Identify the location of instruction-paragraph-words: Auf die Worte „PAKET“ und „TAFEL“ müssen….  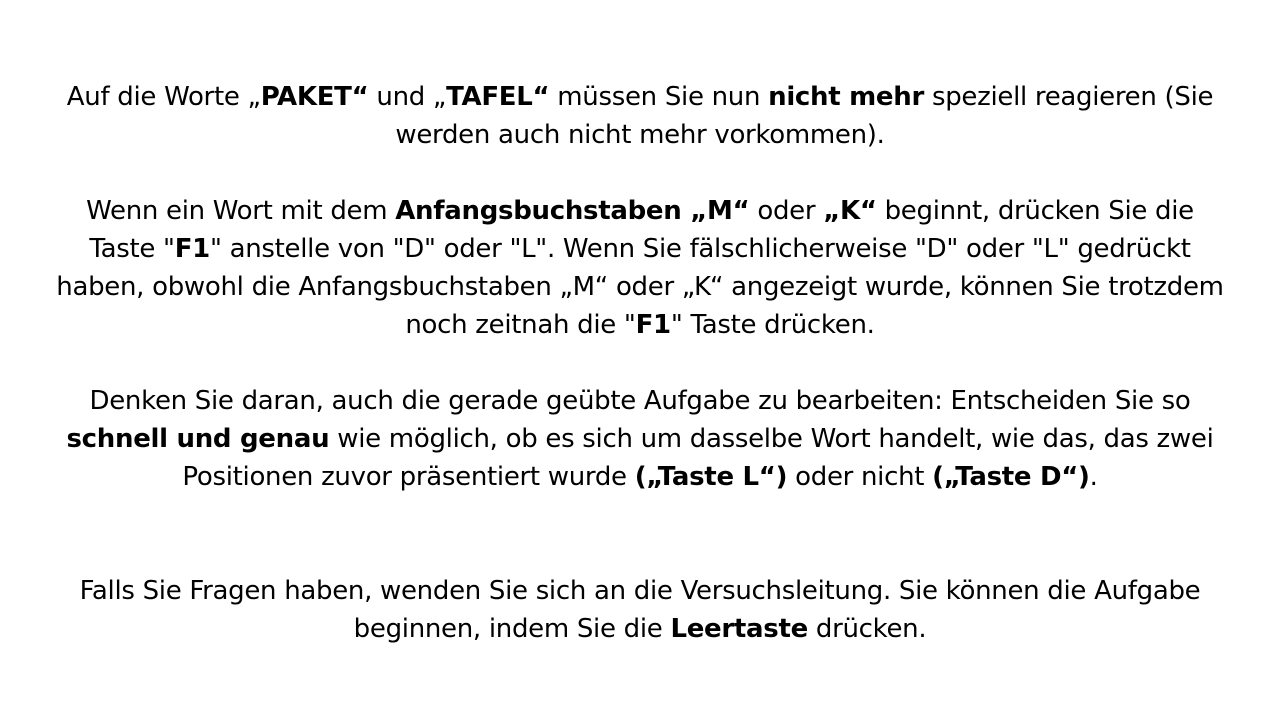
(640, 116).